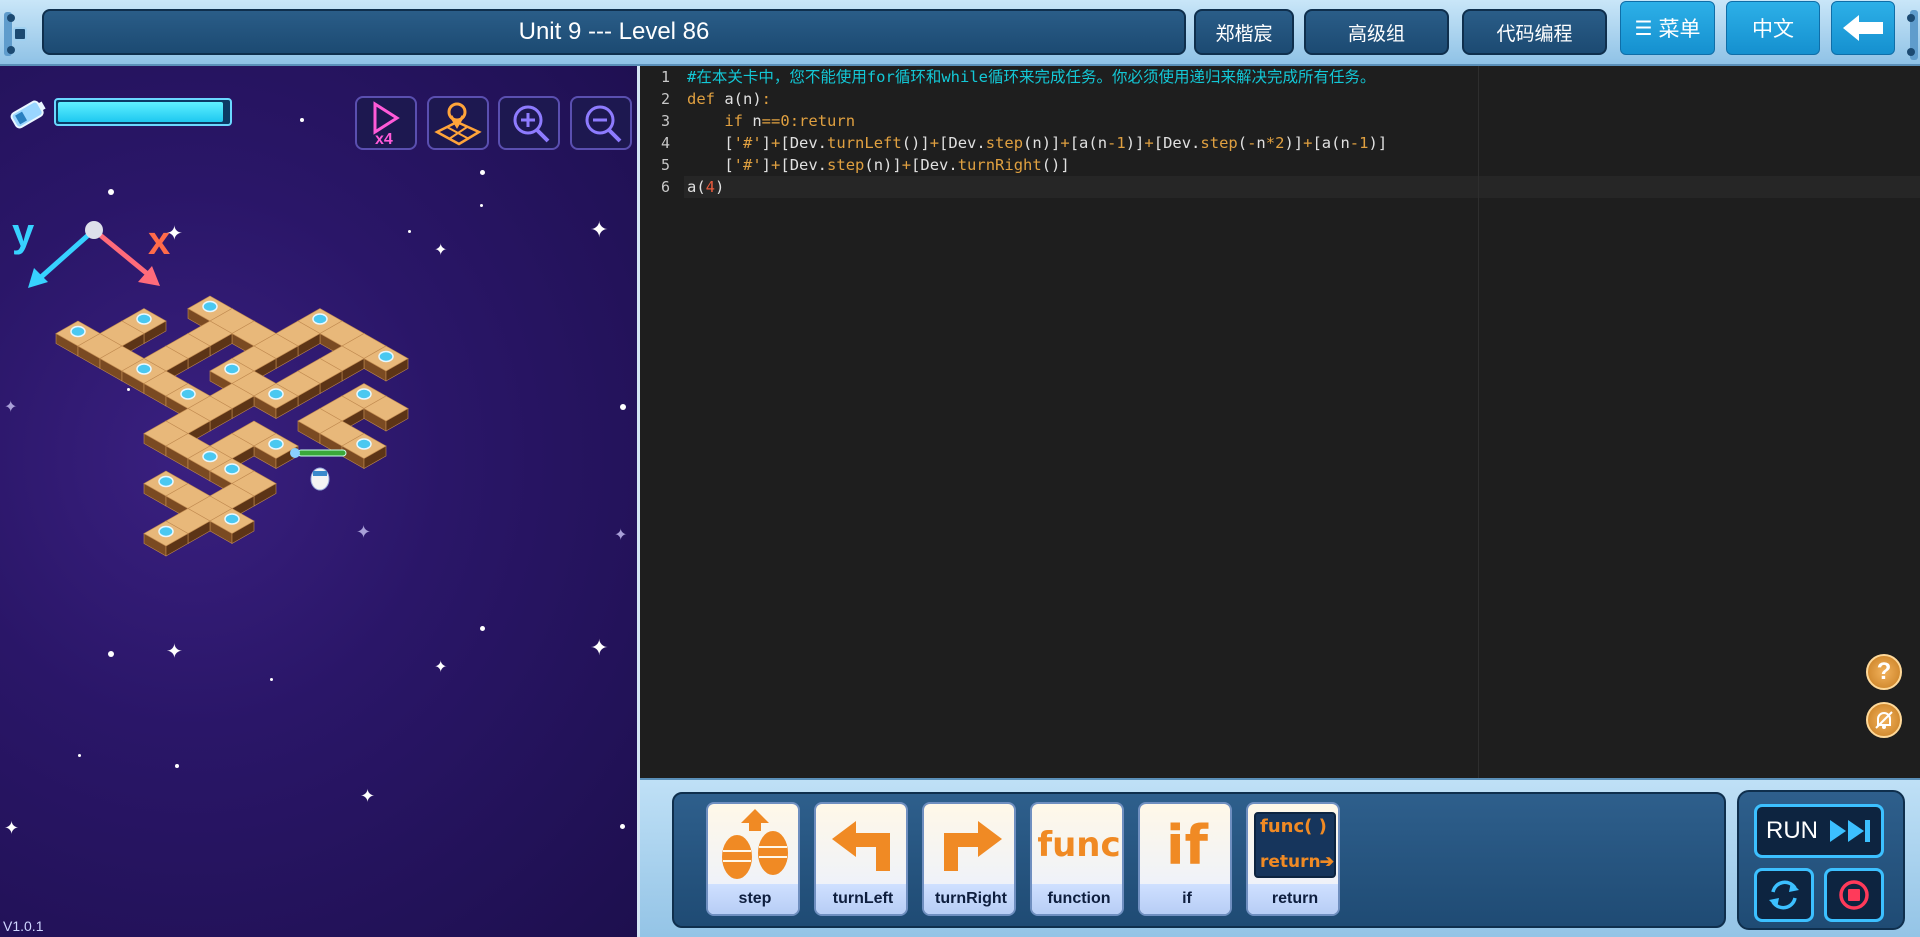 The width and height of the screenshot is (1920, 937). I want to click on code-line: a(4), so click(705, 187).